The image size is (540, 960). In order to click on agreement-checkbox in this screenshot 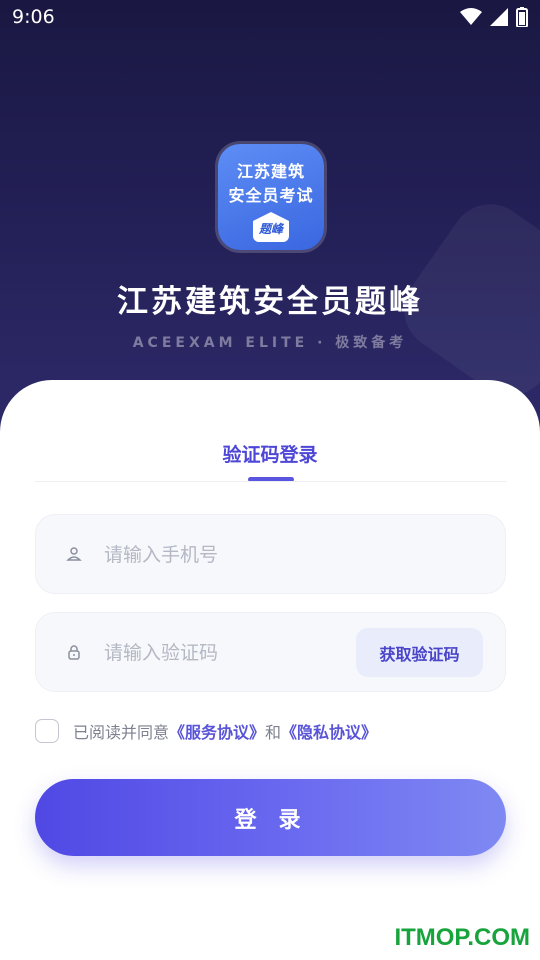, I will do `click(47, 731)`.